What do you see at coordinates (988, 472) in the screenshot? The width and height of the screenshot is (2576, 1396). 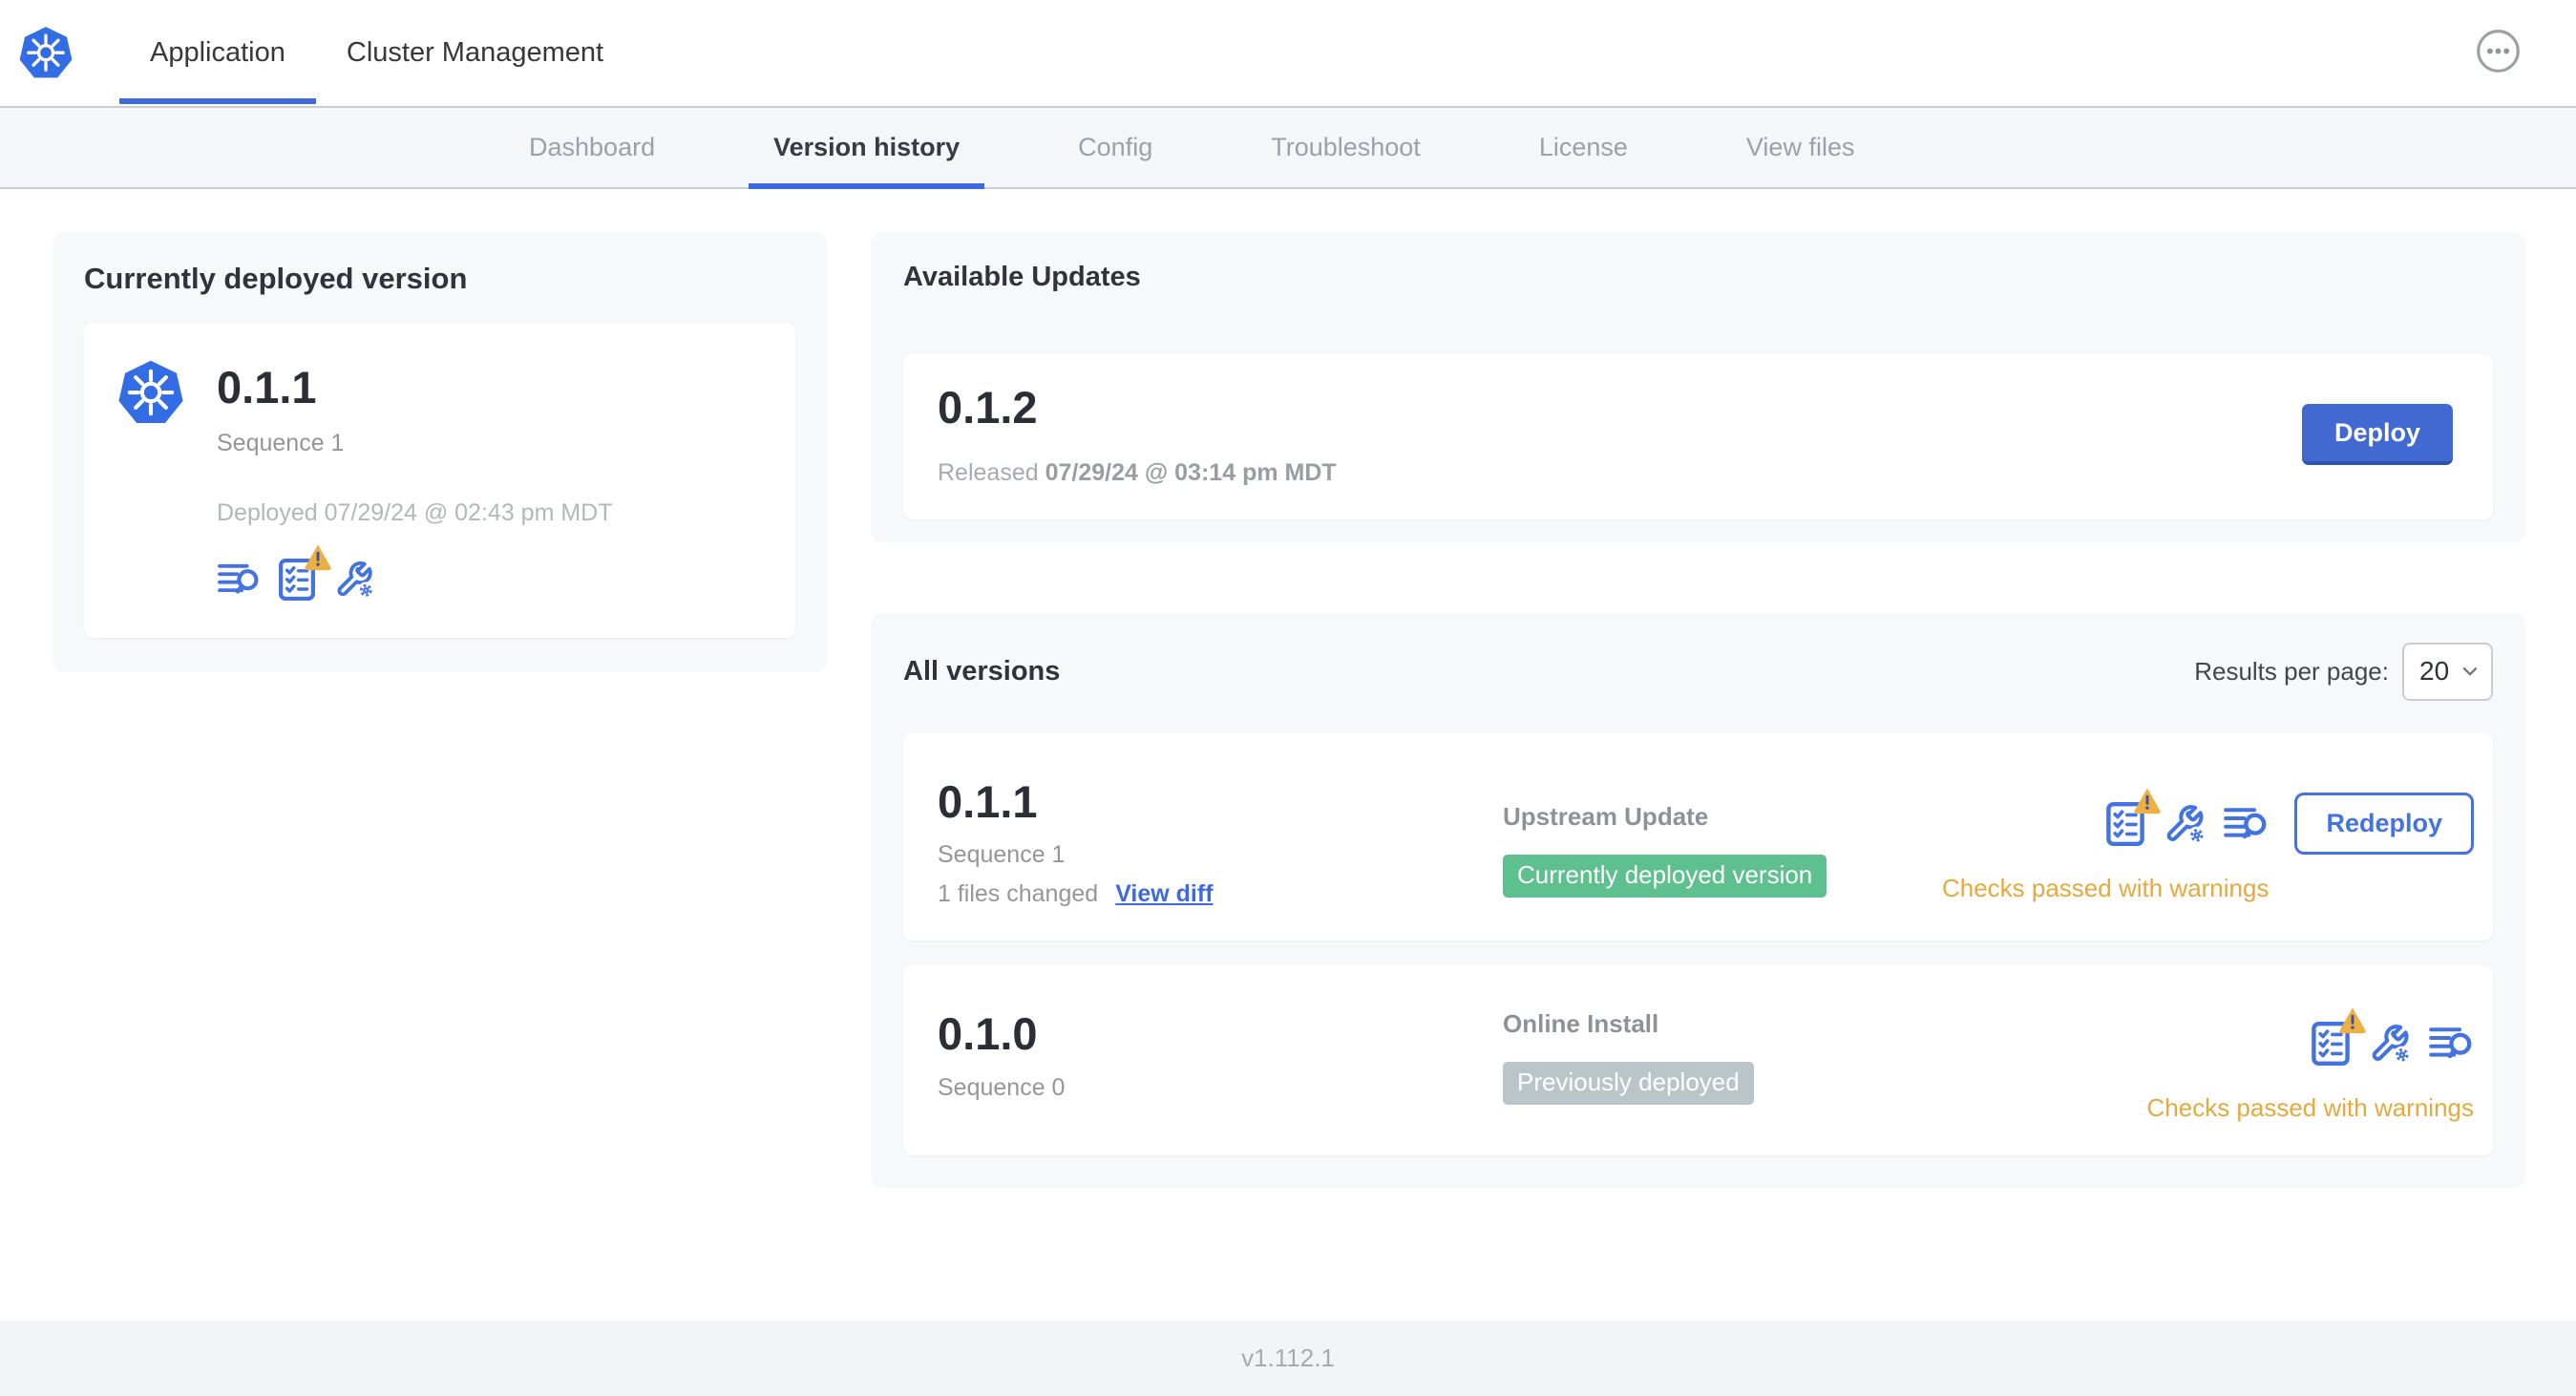 I see `released-prefix: Released` at bounding box center [988, 472].